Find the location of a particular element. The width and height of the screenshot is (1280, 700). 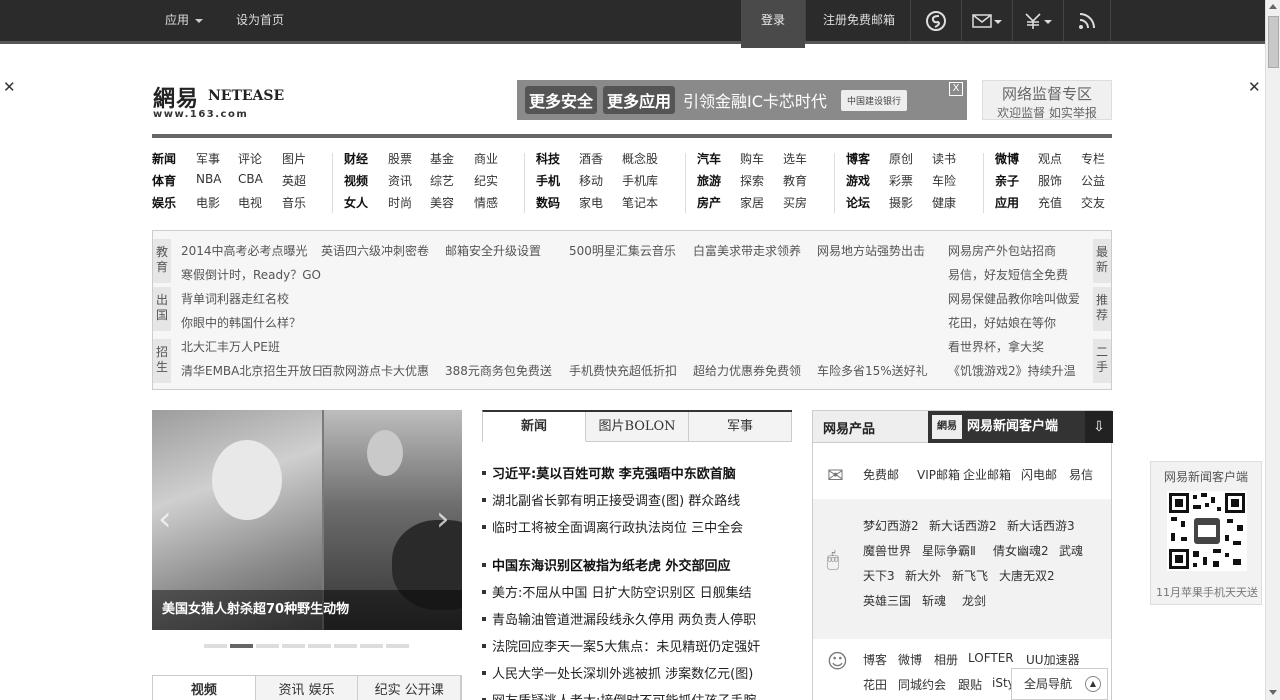

close-right-ad-icon: ✕ is located at coordinates (1254, 87).